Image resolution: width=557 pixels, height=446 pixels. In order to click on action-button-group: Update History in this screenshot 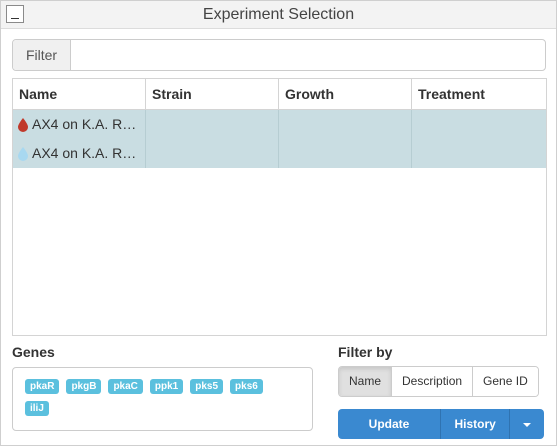, I will do `click(441, 424)`.